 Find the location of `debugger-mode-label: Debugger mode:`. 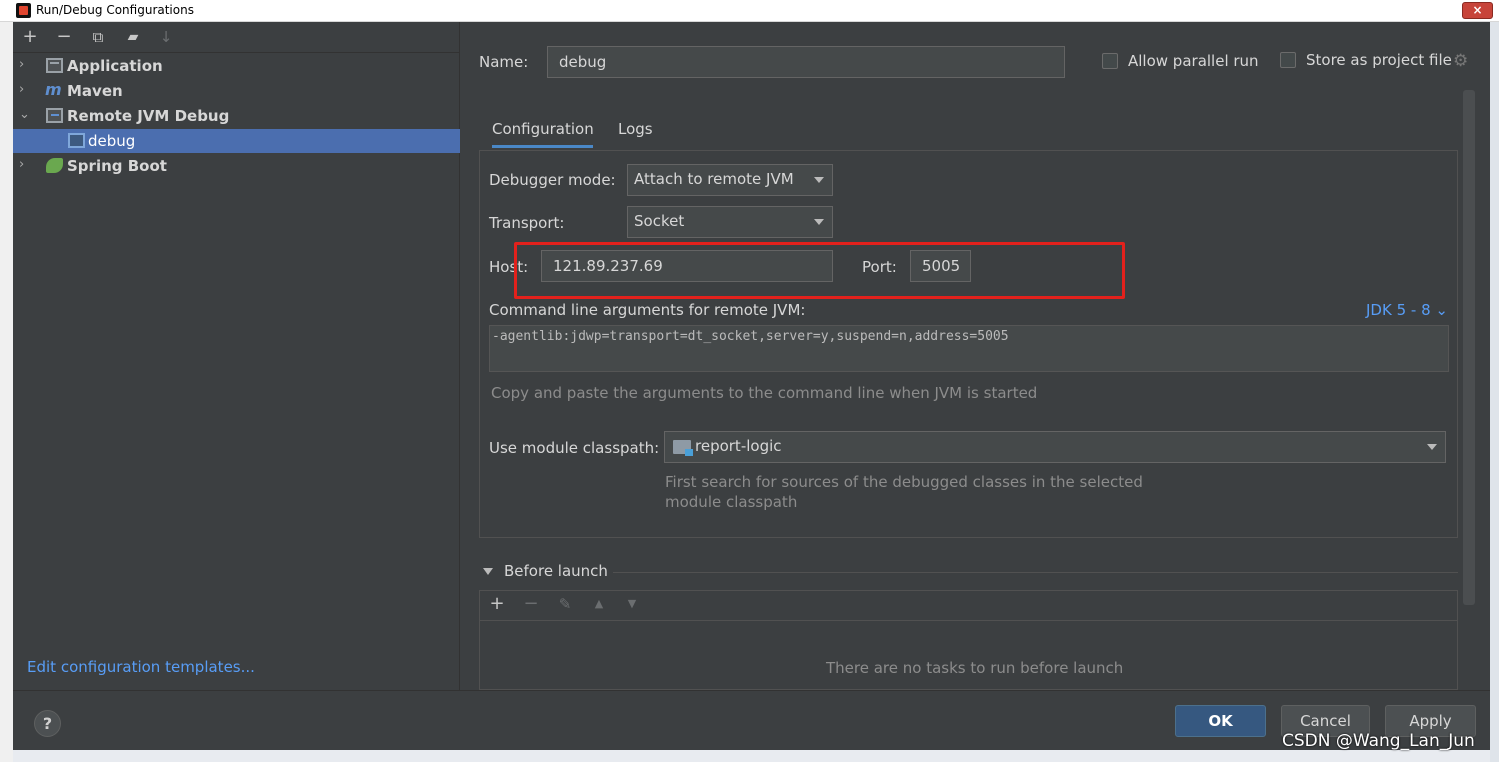

debugger-mode-label: Debugger mode: is located at coordinates (552, 180).